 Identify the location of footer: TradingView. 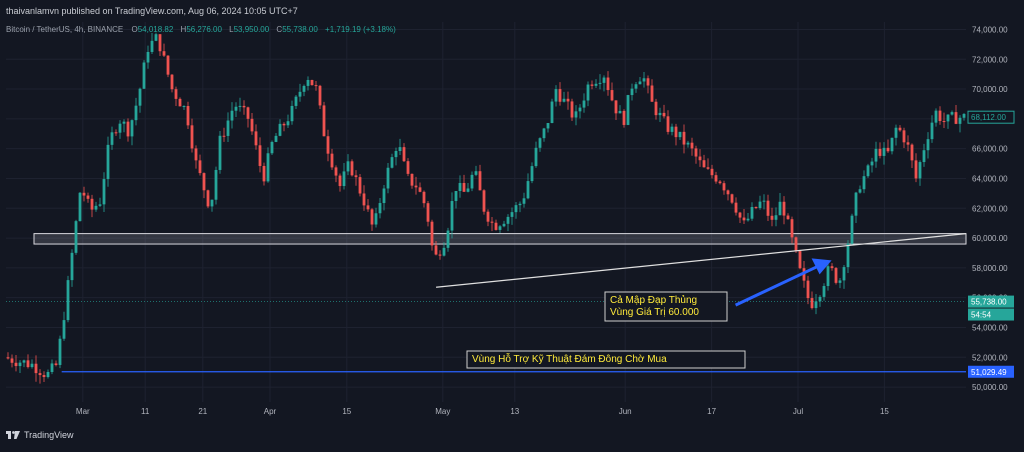
(40, 435).